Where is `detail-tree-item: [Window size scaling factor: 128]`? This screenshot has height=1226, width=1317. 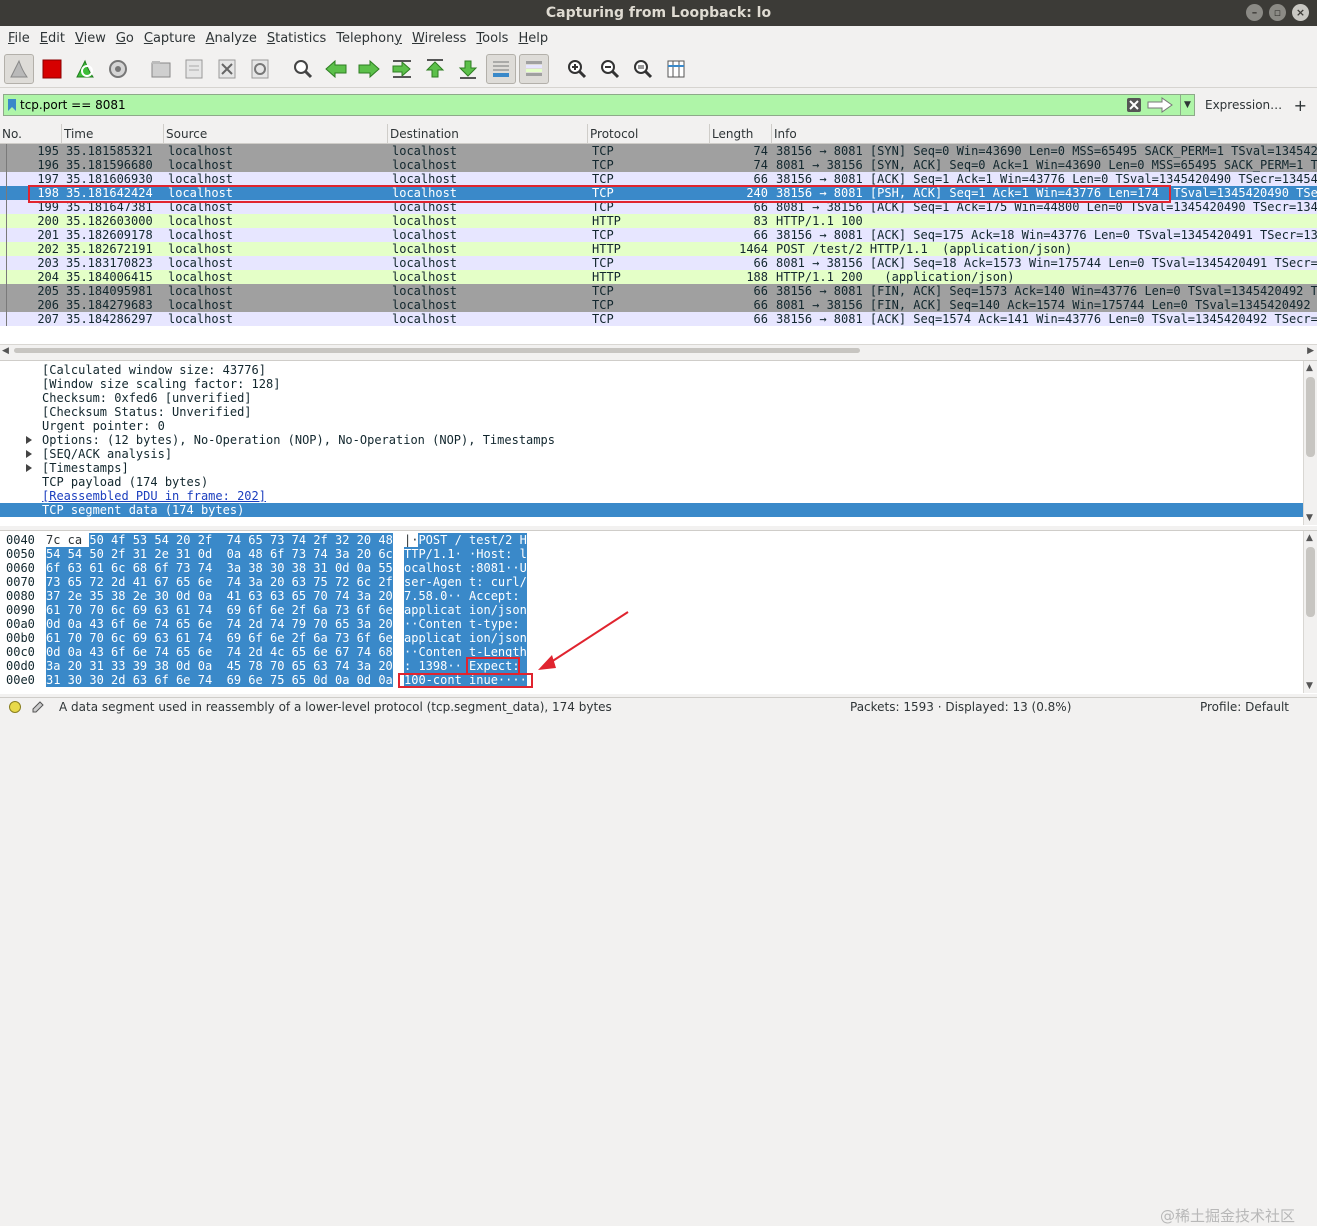
detail-tree-item: [Window size scaling factor: 128] is located at coordinates (651, 384).